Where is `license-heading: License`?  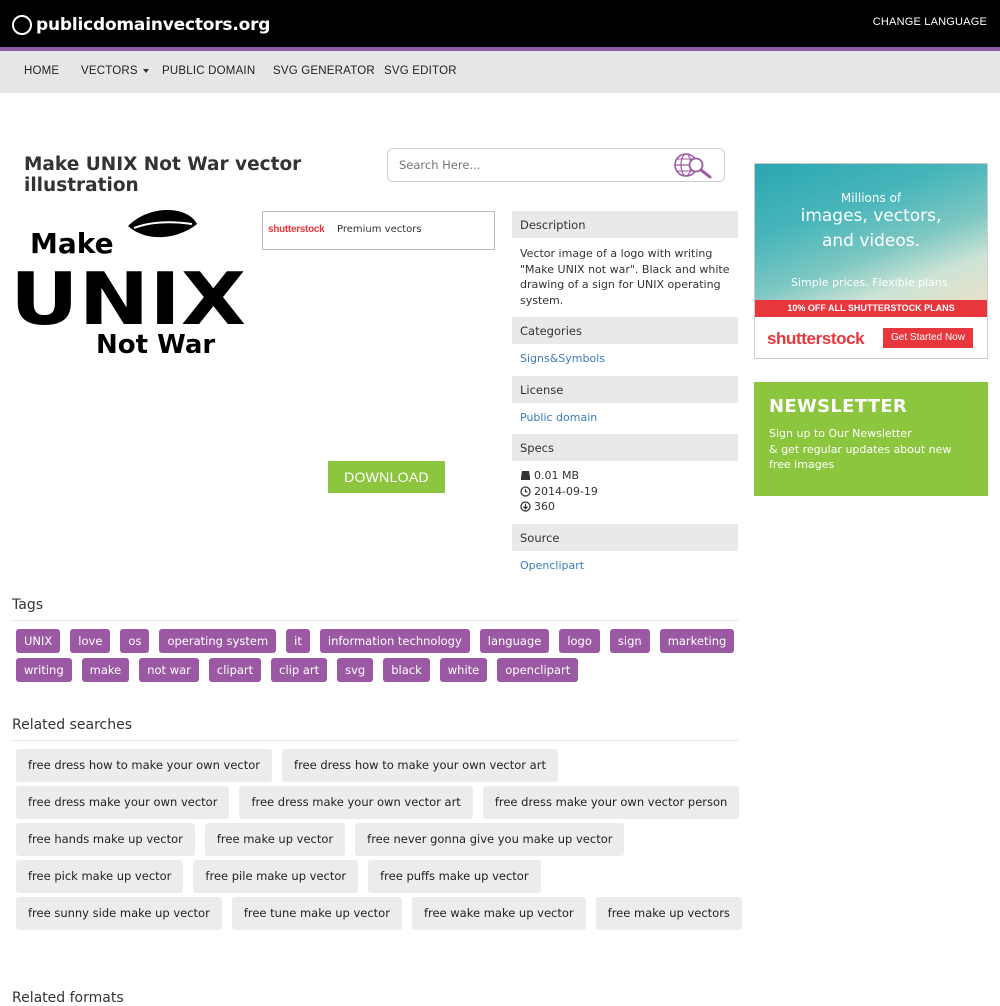
license-heading: License is located at coordinates (625, 389).